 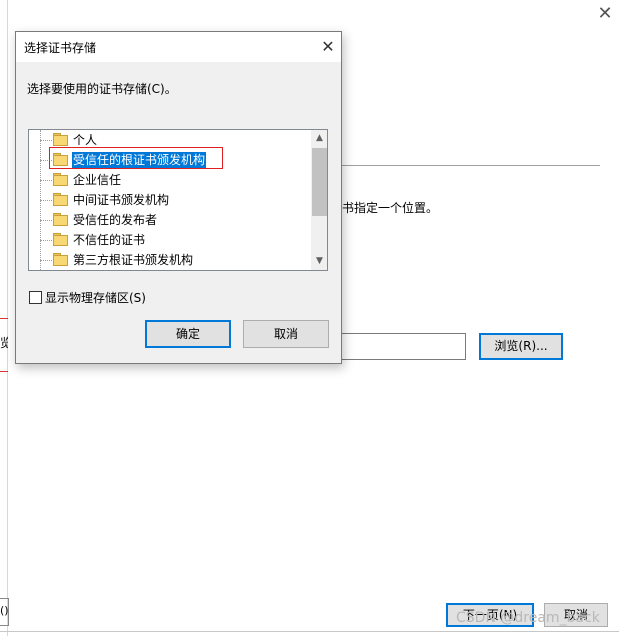 I want to click on tree-item-trusted-publishers: 受信任的发布者, so click(x=170, y=220).